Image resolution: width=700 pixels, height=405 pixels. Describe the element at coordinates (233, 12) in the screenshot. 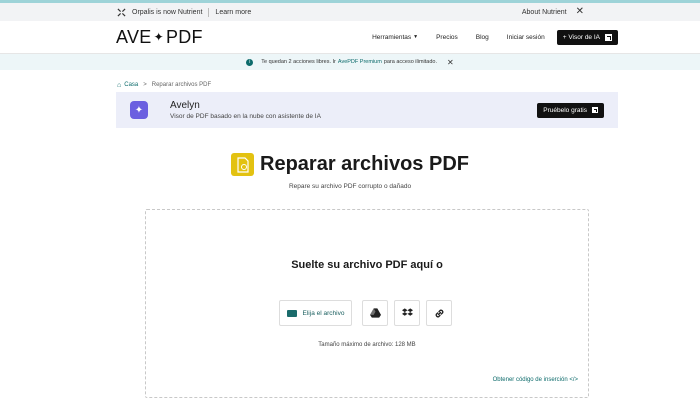

I see `learn-more-link: Learn more` at that location.